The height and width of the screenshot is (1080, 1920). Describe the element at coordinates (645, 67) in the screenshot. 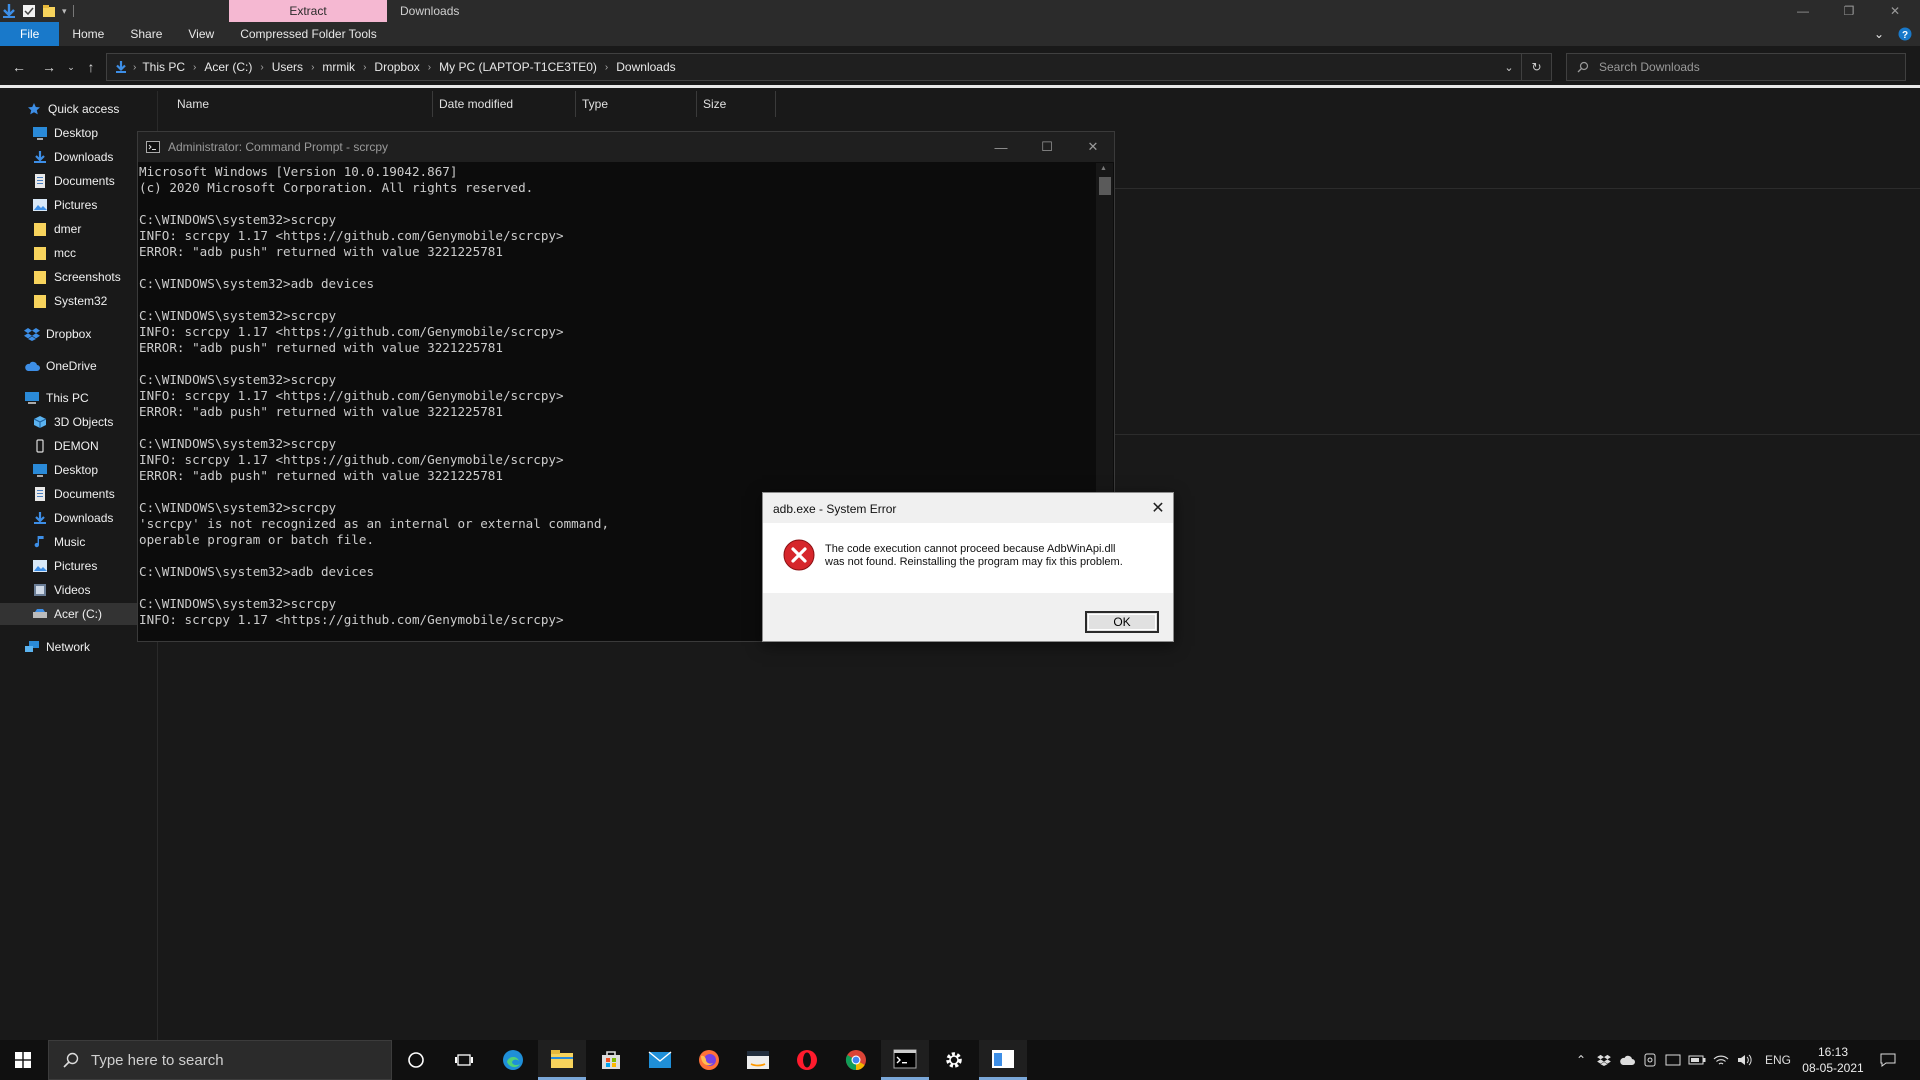

I see `crumb-downloads: Downloads` at that location.